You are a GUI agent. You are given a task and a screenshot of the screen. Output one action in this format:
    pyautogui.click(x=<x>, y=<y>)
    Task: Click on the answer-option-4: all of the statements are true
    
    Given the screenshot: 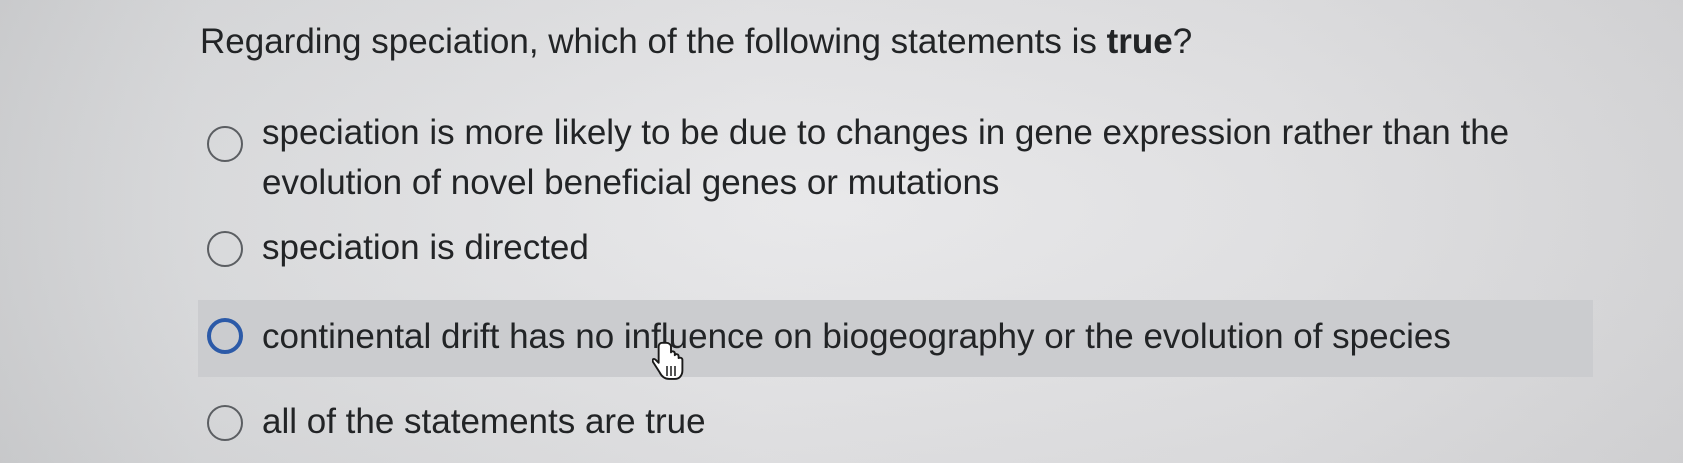 What is the action you would take?
    pyautogui.click(x=895, y=423)
    